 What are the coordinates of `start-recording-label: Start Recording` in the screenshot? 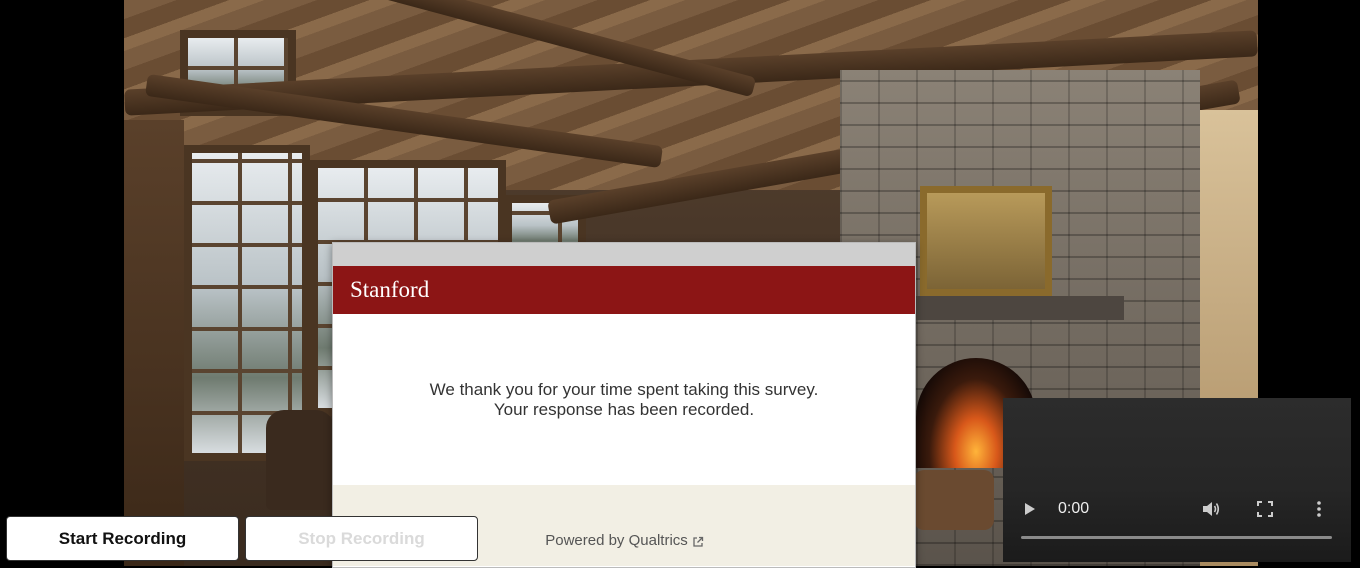 It's located at (122, 538).